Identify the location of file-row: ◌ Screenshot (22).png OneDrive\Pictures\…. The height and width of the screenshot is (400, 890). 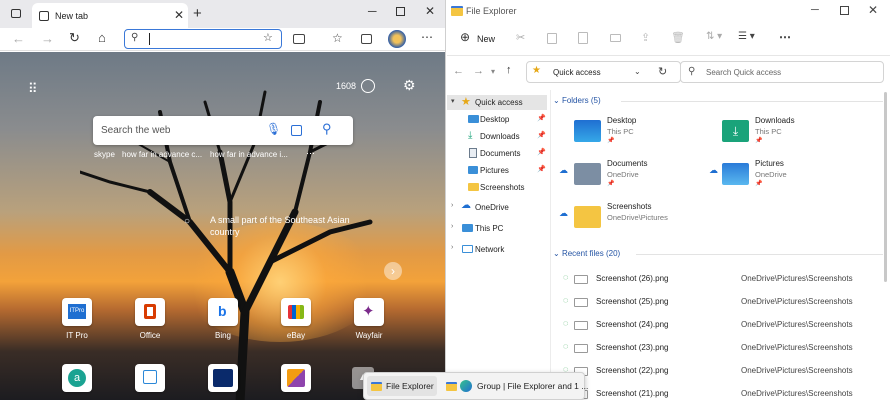
(724, 371).